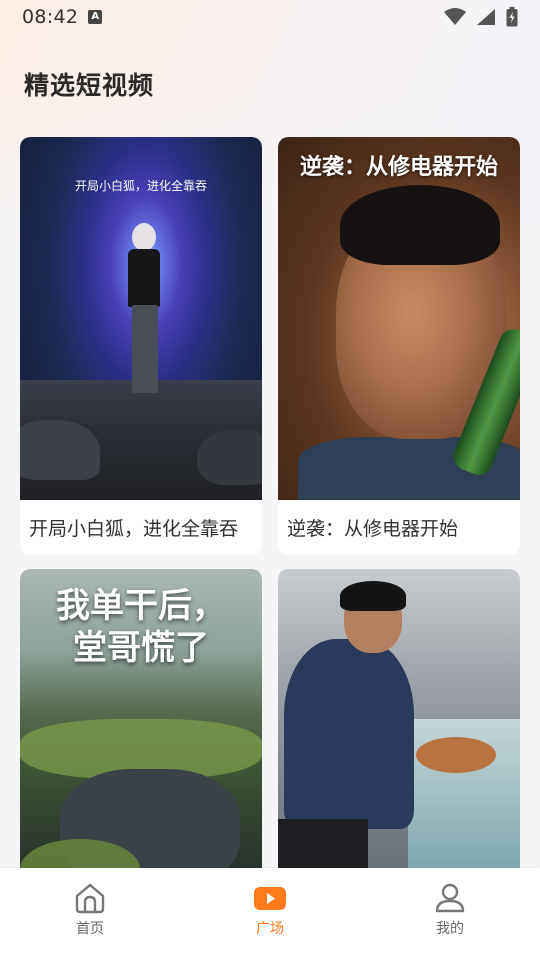 Image resolution: width=540 pixels, height=960 pixels. I want to click on cellular-signal-icon, so click(486, 17).